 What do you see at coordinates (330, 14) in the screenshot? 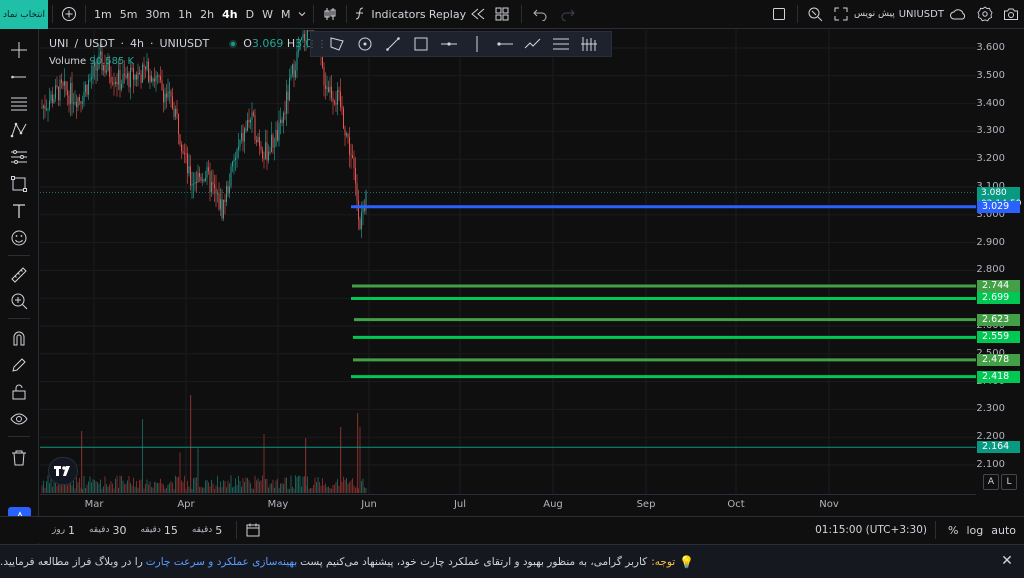
I see `chart-type-button` at bounding box center [330, 14].